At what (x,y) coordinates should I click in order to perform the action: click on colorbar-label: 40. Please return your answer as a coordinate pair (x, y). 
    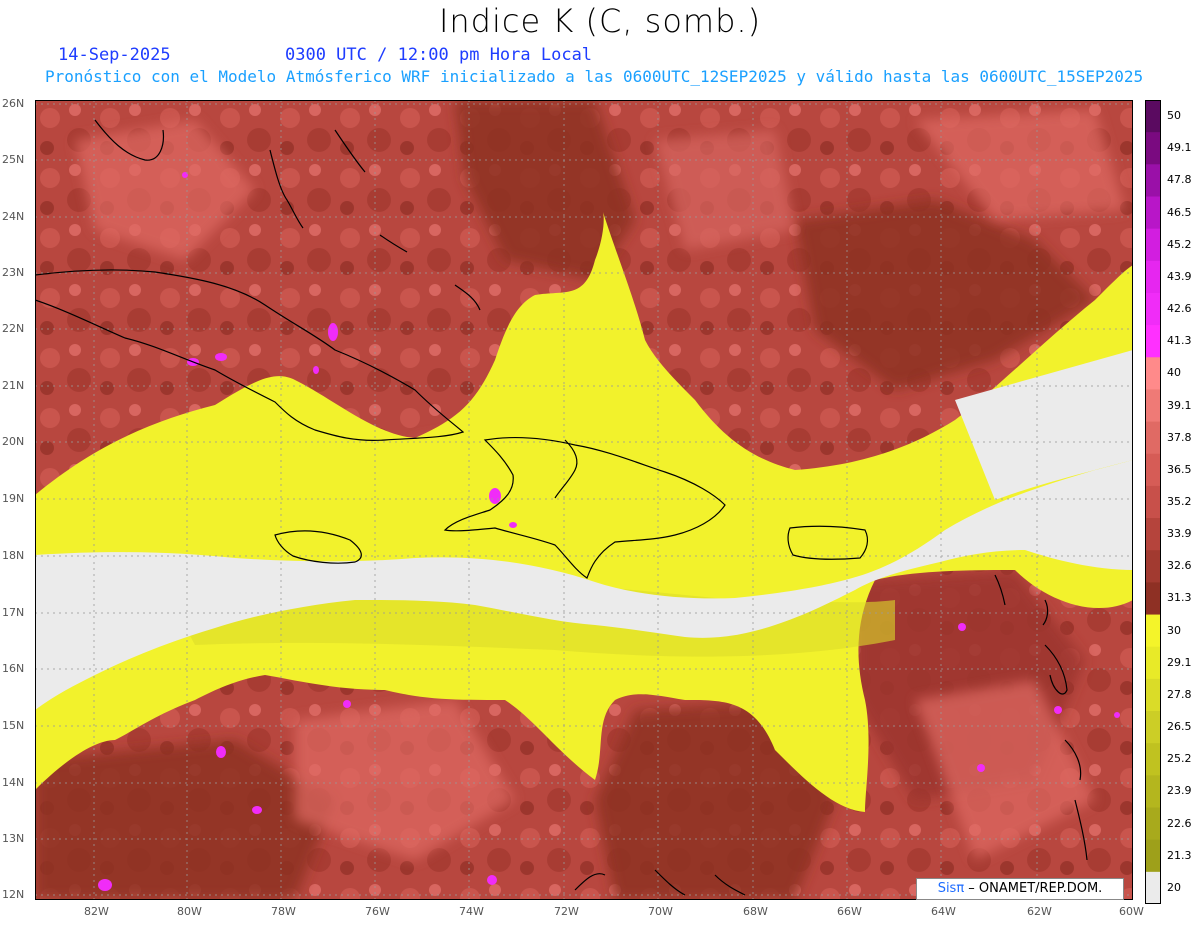
    Looking at the image, I should click on (1174, 373).